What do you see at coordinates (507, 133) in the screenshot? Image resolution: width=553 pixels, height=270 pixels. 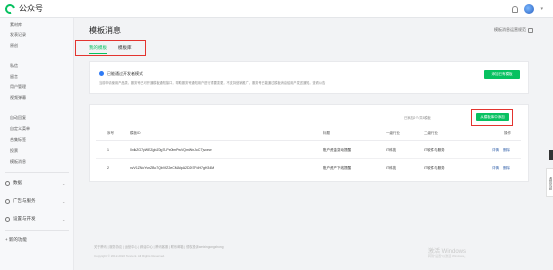 I see `column-header-actions: 操作` at bounding box center [507, 133].